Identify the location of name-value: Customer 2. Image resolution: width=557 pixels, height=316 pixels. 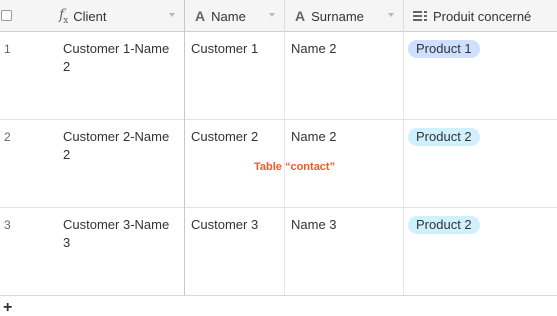
(225, 136).